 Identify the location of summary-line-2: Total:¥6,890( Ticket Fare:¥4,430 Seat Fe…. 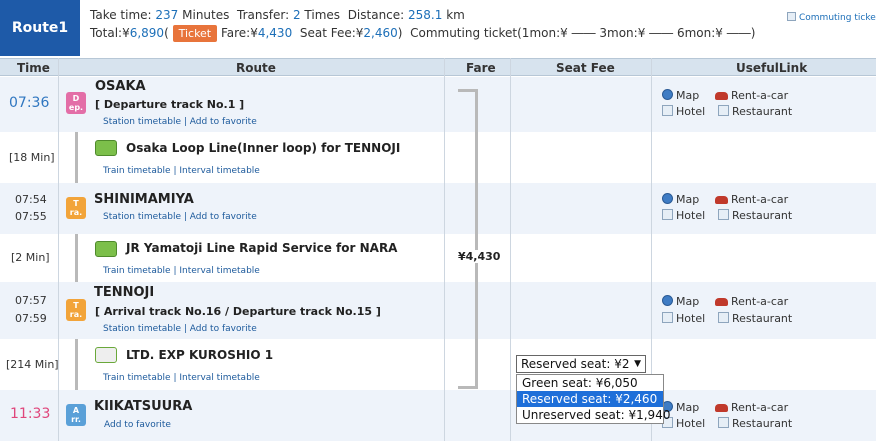
(423, 33).